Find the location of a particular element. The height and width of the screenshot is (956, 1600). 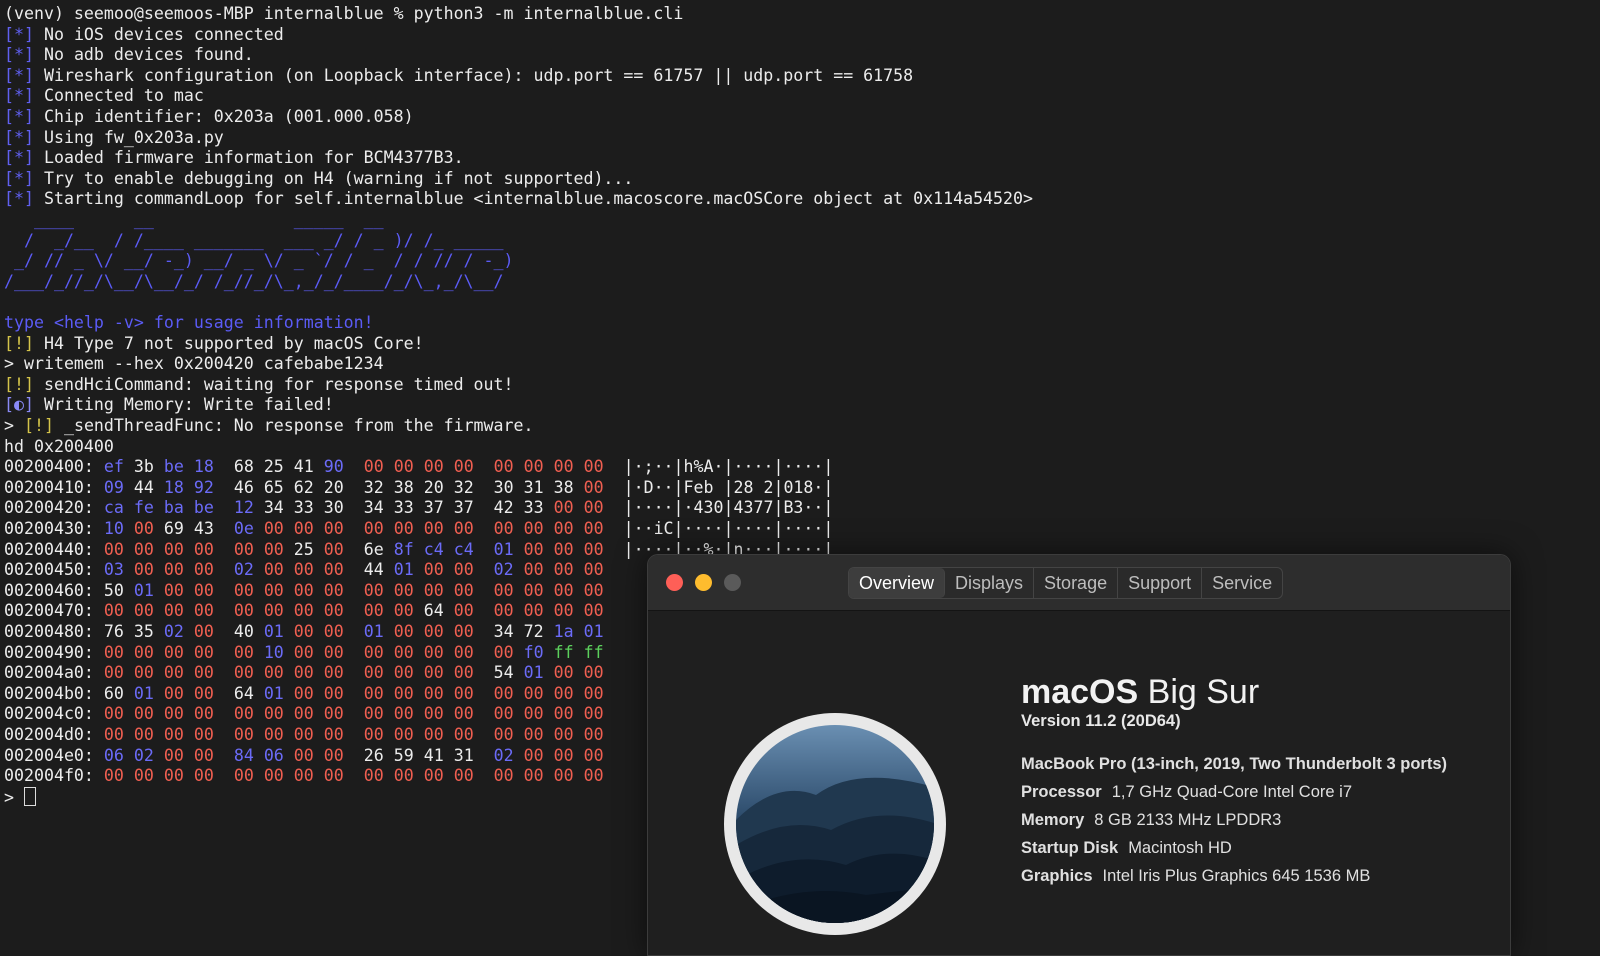

close-window-button is located at coordinates (674, 582).